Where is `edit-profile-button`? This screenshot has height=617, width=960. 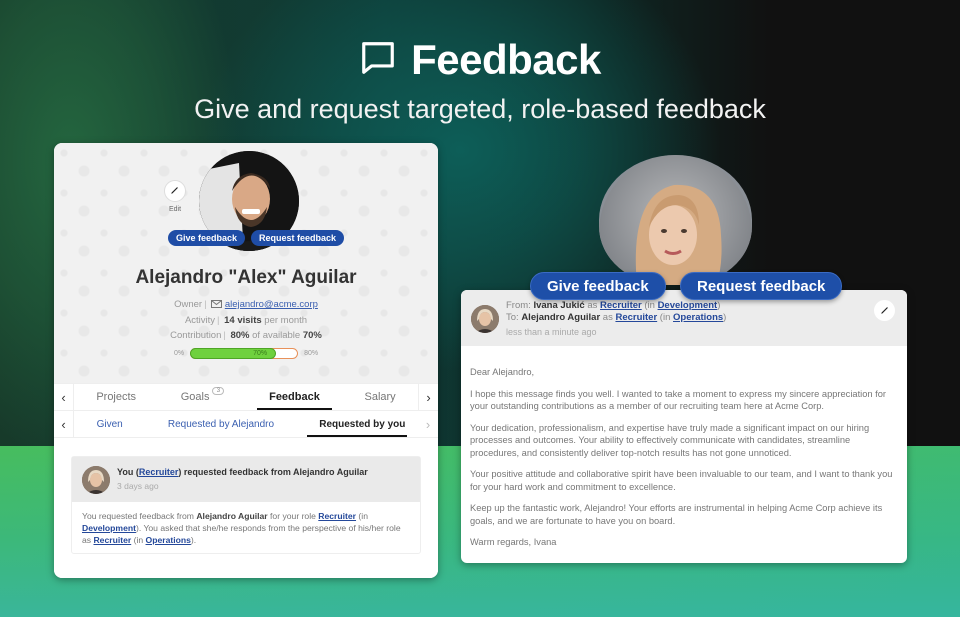
edit-profile-button is located at coordinates (175, 191).